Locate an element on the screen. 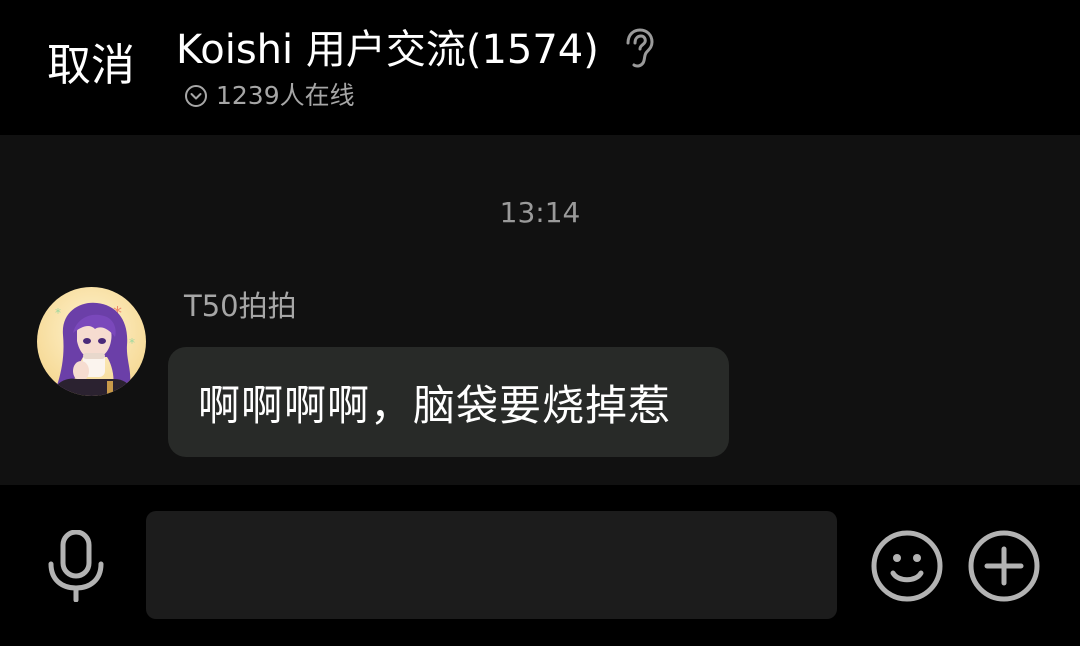 This screenshot has width=1080, height=646. online-count-text: 1239人在线 is located at coordinates (285, 95).